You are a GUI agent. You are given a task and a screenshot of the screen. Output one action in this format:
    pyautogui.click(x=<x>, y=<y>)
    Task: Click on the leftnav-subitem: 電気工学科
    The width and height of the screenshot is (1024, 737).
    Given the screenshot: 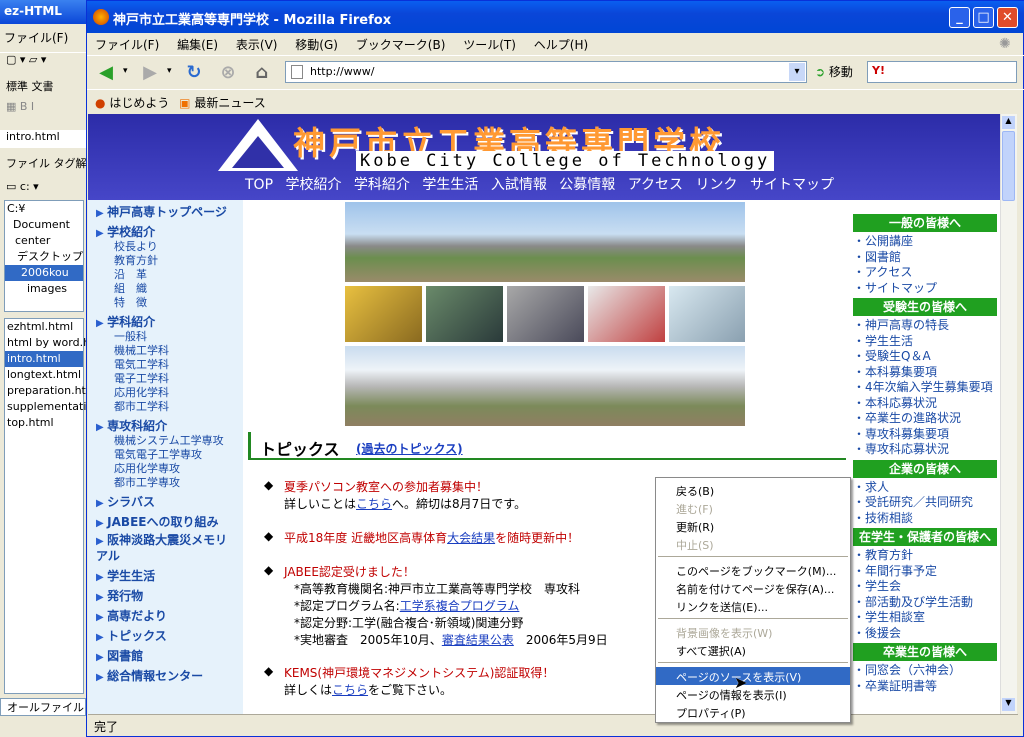 What is the action you would take?
    pyautogui.click(x=178, y=365)
    